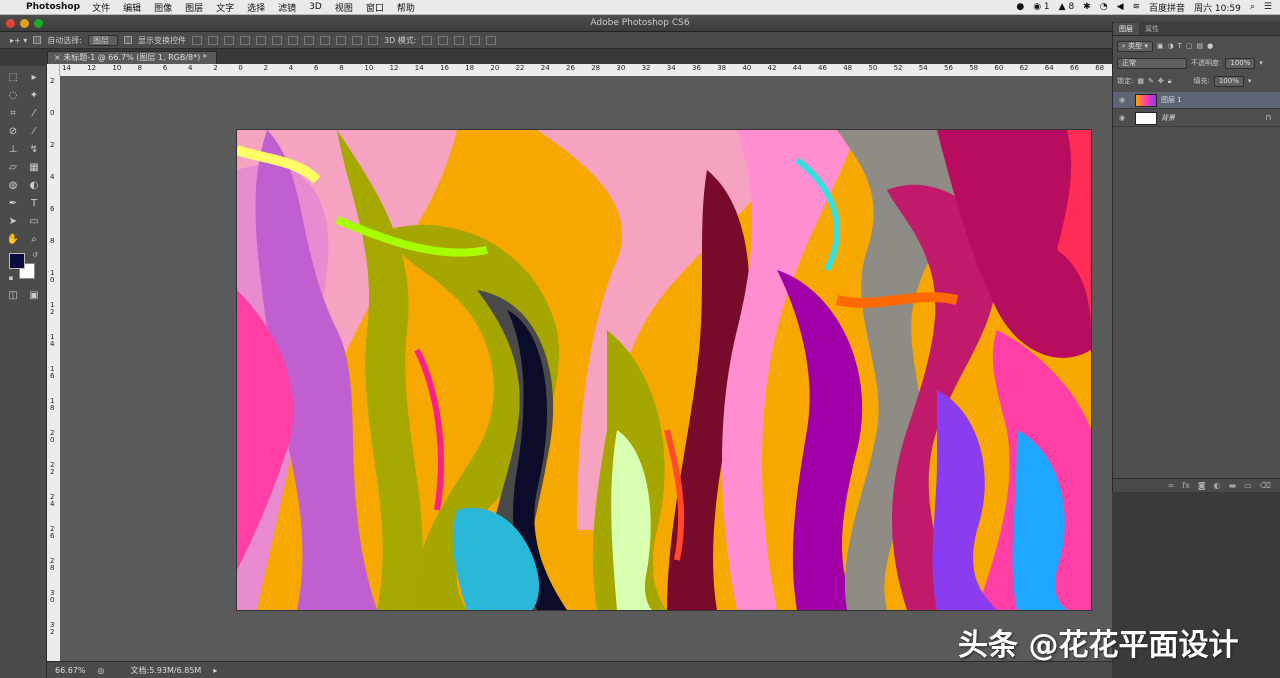 The width and height of the screenshot is (1280, 678). Describe the element at coordinates (443, 40) in the screenshot. I see `3d-roll-icon` at that location.